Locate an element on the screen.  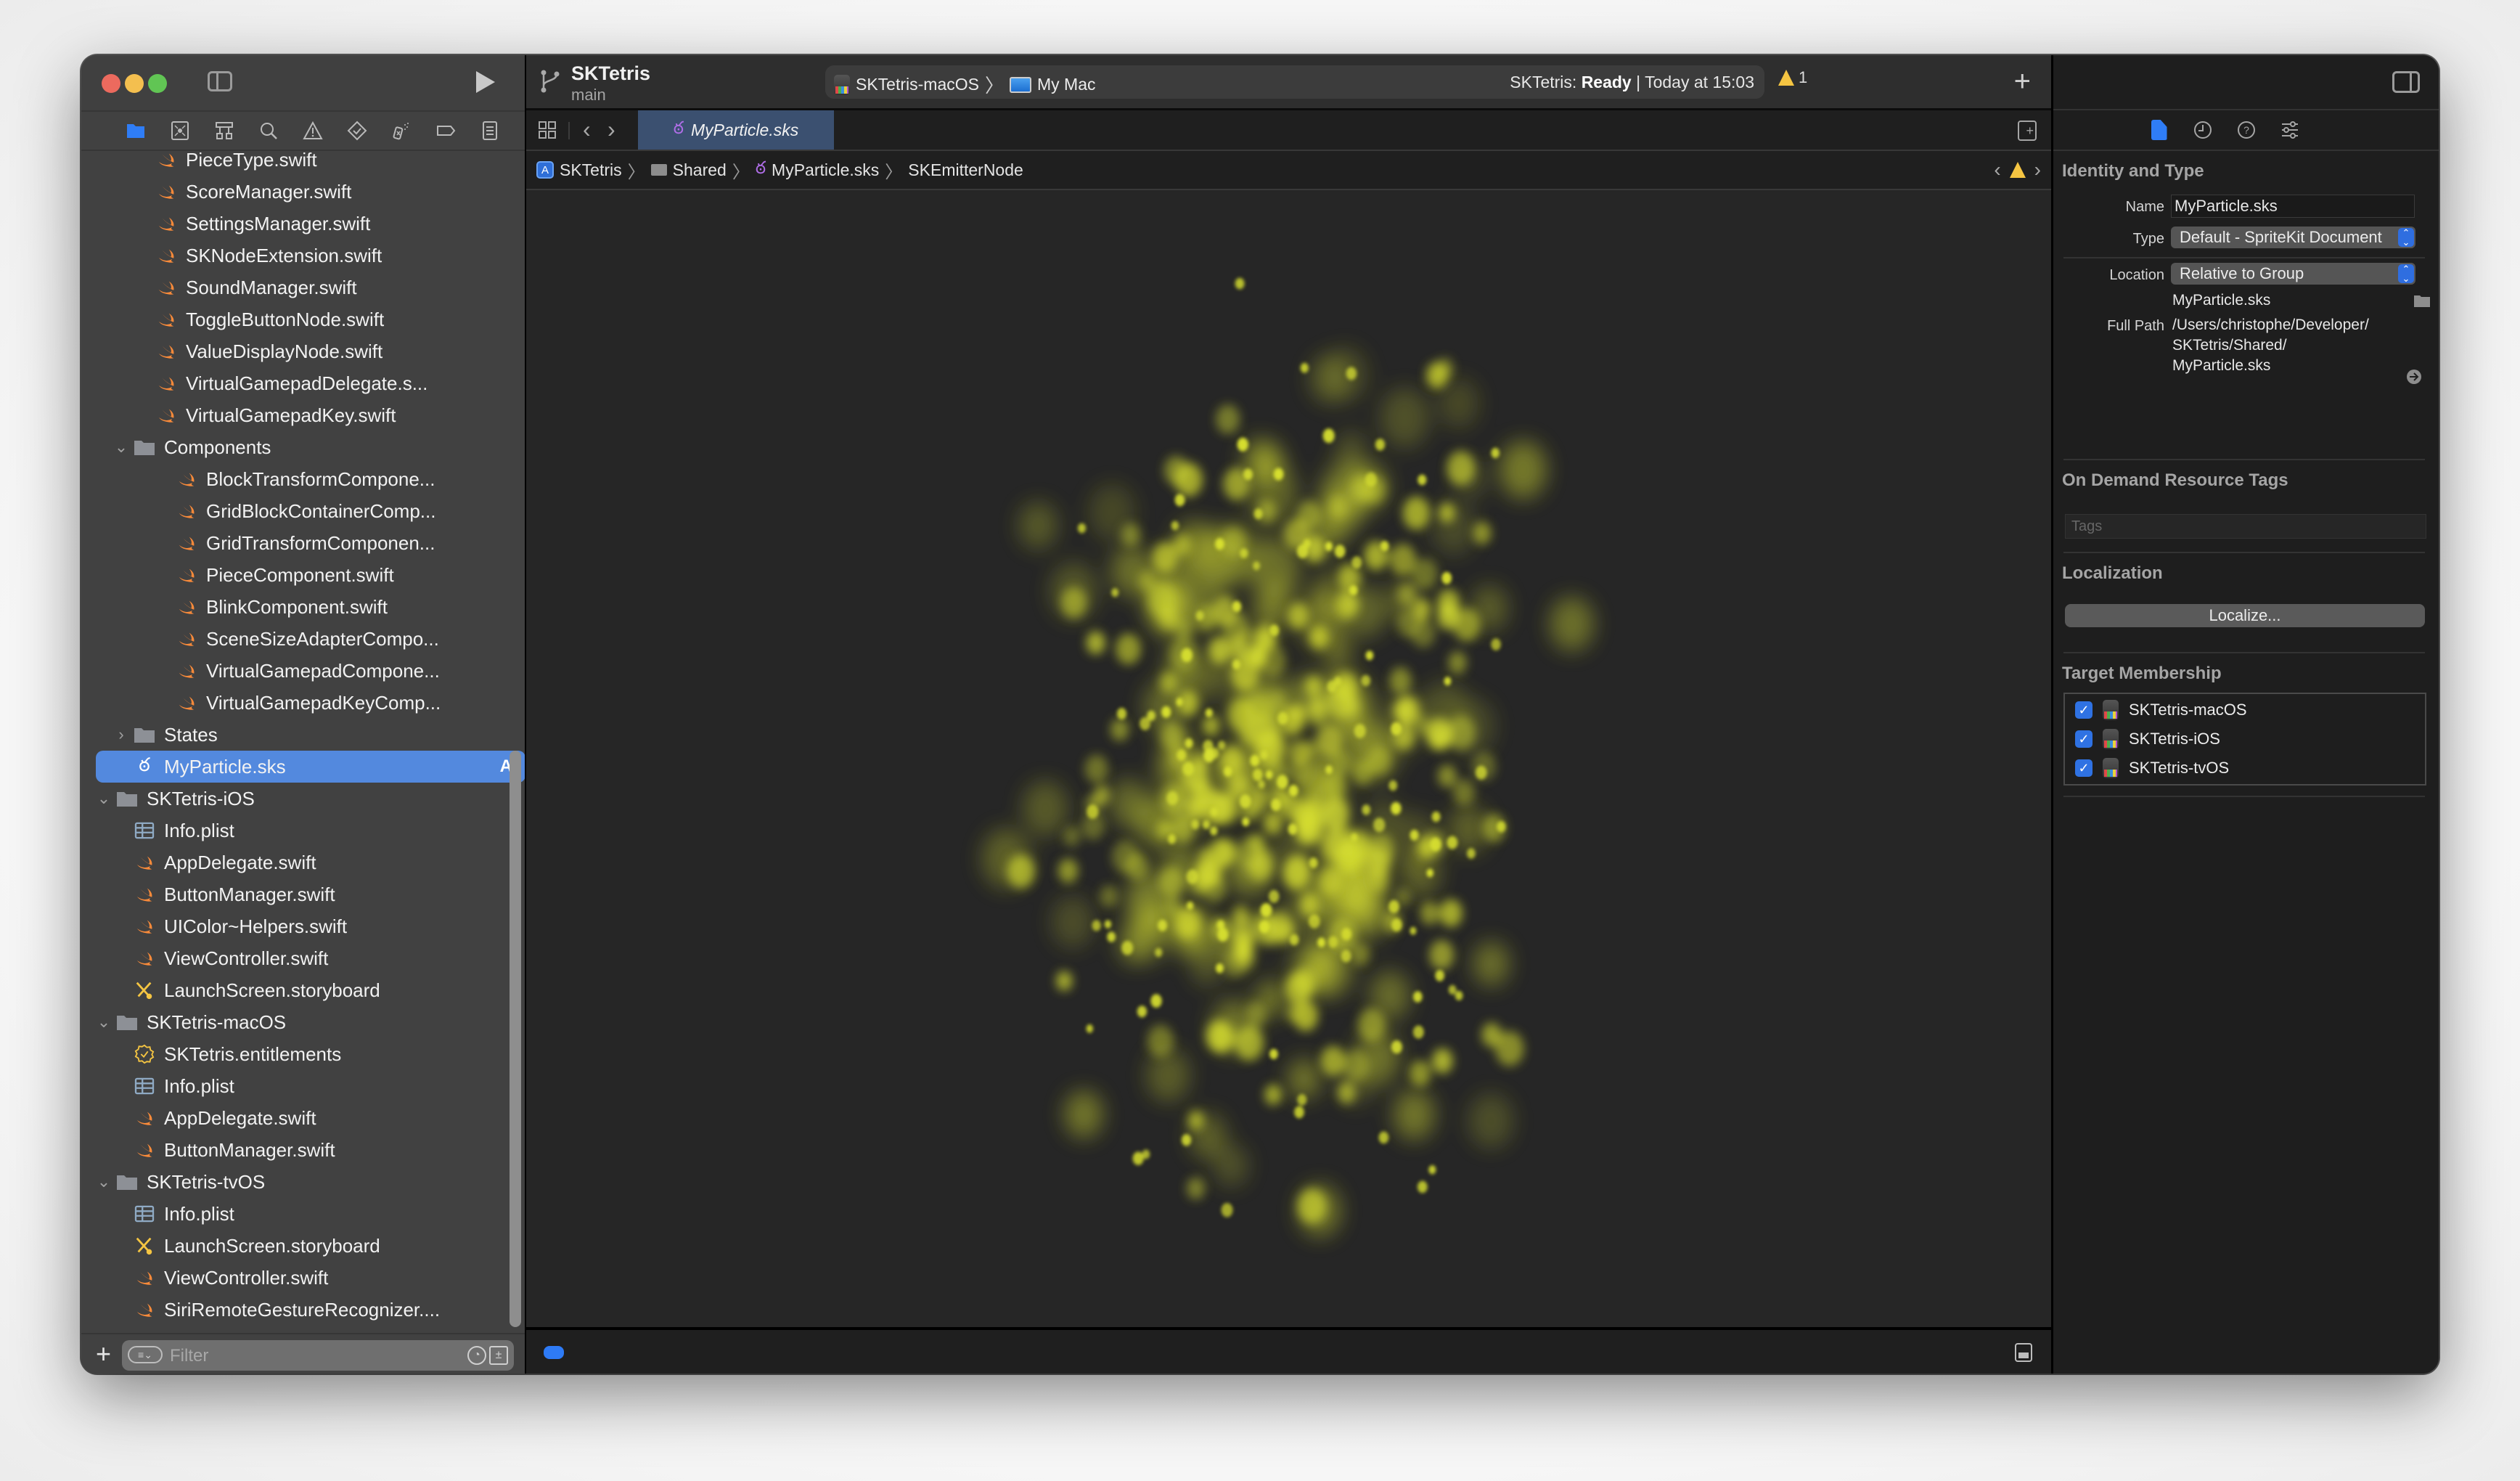
debug-area-indicator is located at coordinates (554, 1352).